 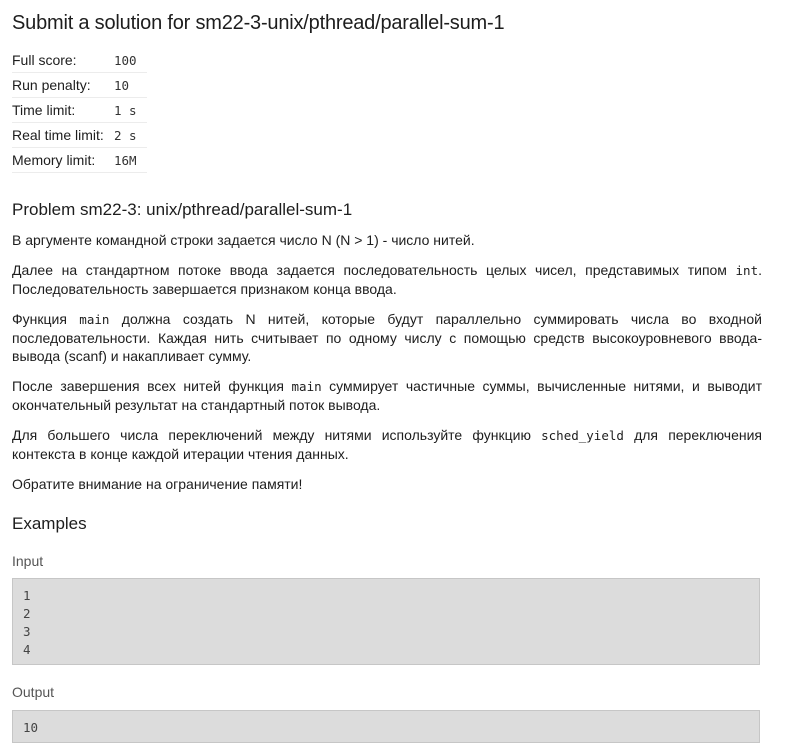 What do you see at coordinates (63, 85) in the screenshot?
I see `info-key: Run penalty:` at bounding box center [63, 85].